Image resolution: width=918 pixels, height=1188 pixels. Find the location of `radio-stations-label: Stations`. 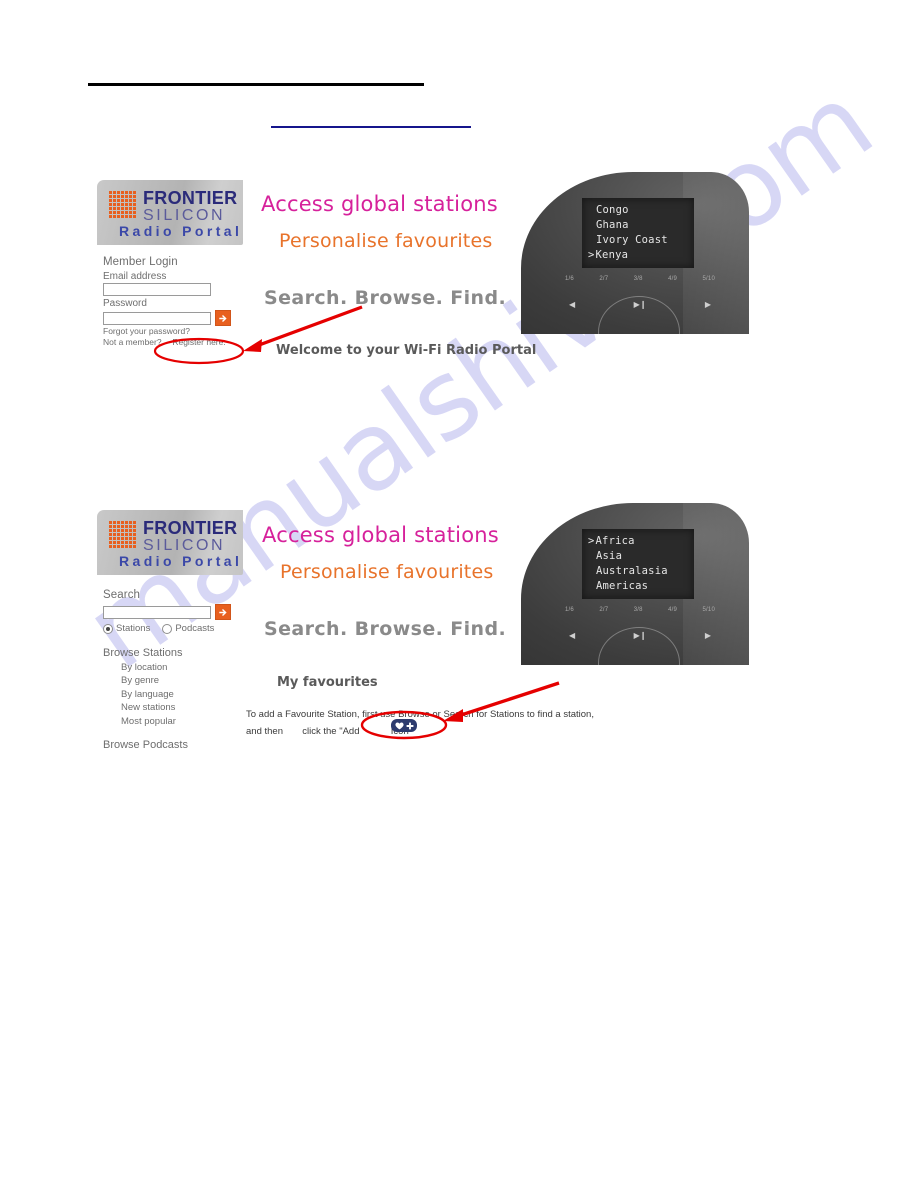

radio-stations-label: Stations is located at coordinates (133, 628).